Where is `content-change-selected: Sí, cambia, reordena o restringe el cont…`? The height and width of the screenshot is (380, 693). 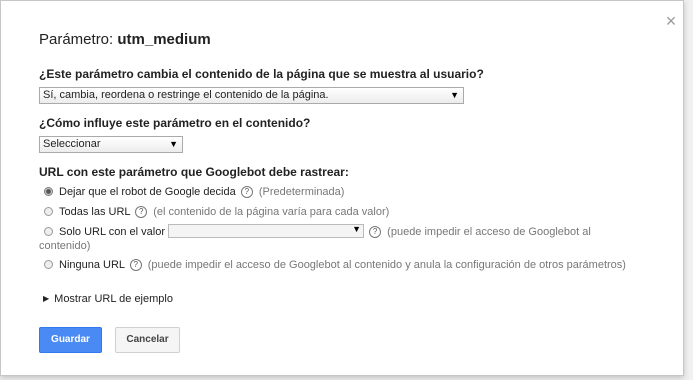 content-change-selected: Sí, cambia, reordena o restringe el cont… is located at coordinates (186, 95).